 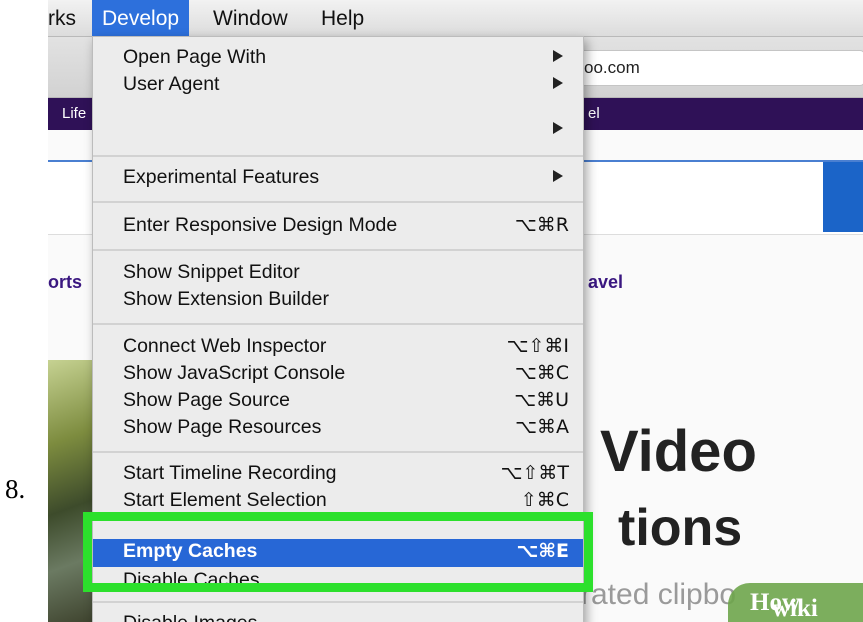 What do you see at coordinates (338, 347) in the screenshot?
I see `menu-item-connect-web-inspector: Connect Web Inspector ⌥⇧⌘I` at bounding box center [338, 347].